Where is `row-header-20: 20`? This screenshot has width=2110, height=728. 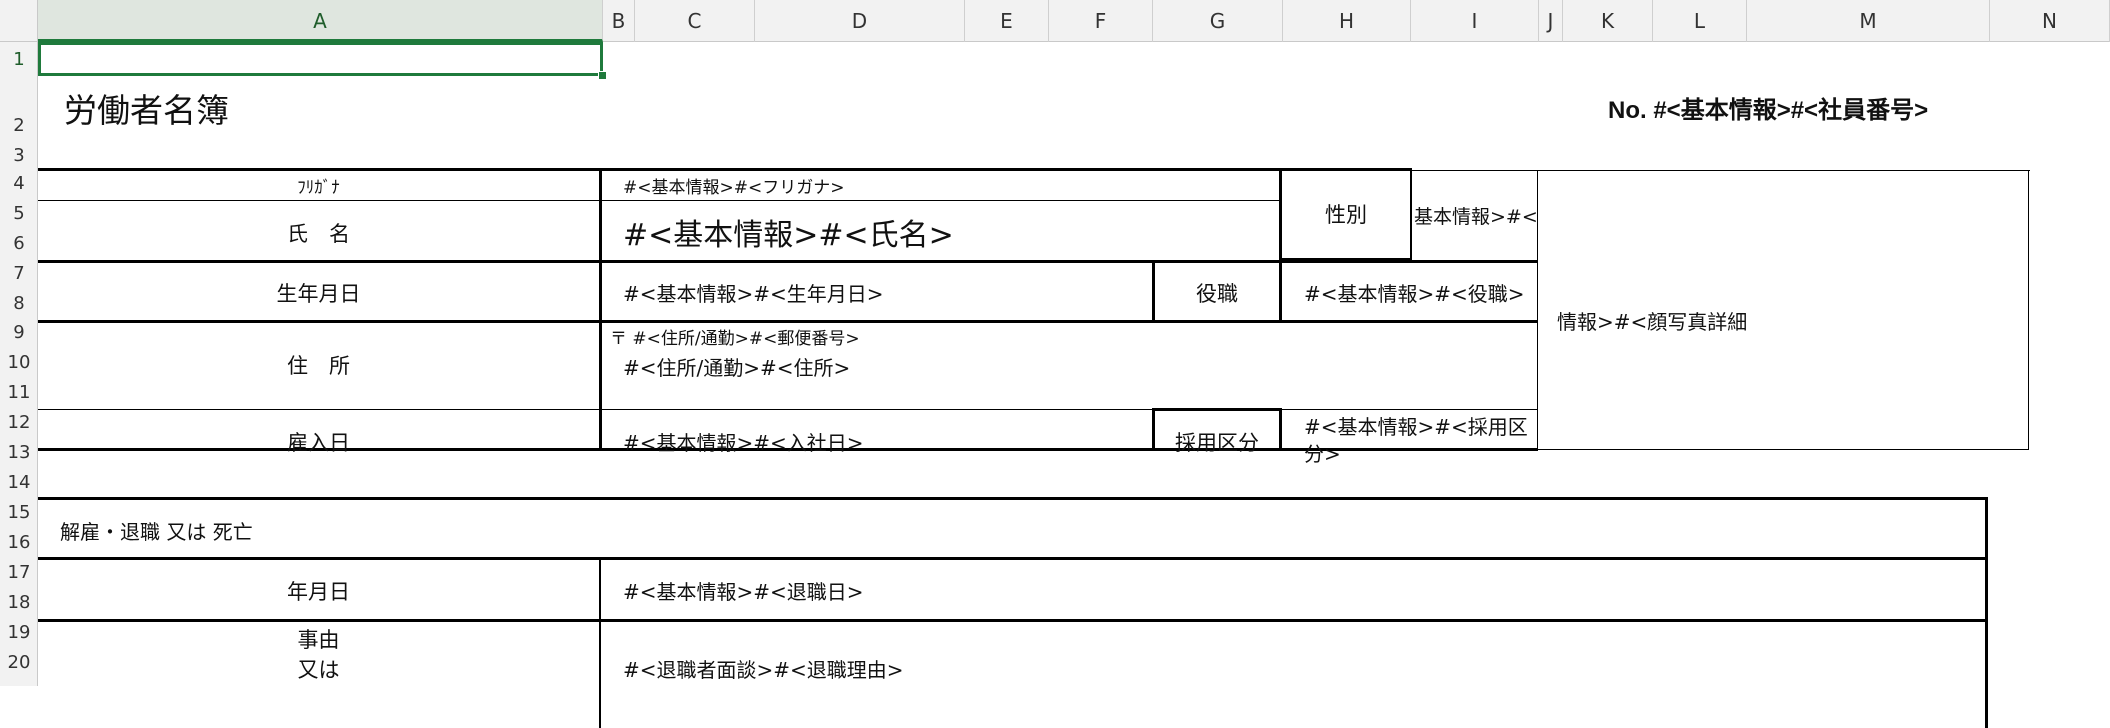
row-header-20: 20 is located at coordinates (19, 663).